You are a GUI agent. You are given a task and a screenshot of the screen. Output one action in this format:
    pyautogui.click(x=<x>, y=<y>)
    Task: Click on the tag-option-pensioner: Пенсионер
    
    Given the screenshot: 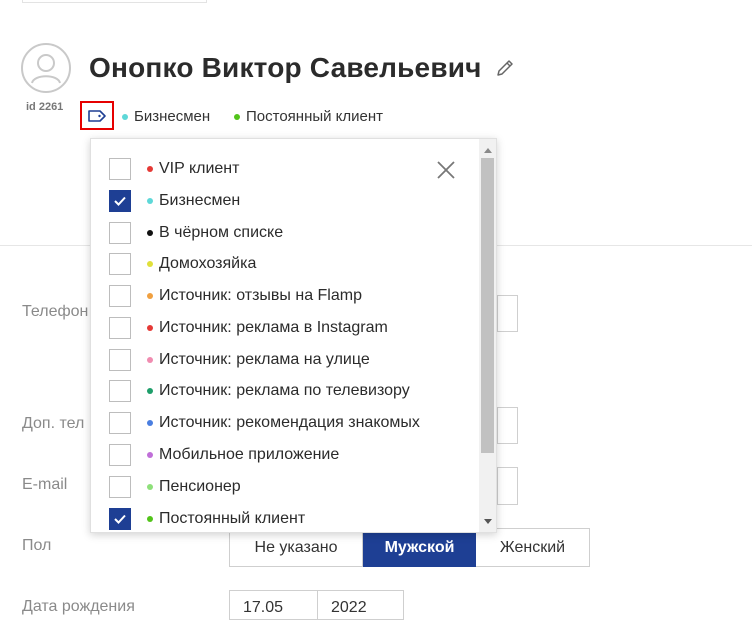 What is the action you would take?
    pyautogui.click(x=175, y=487)
    